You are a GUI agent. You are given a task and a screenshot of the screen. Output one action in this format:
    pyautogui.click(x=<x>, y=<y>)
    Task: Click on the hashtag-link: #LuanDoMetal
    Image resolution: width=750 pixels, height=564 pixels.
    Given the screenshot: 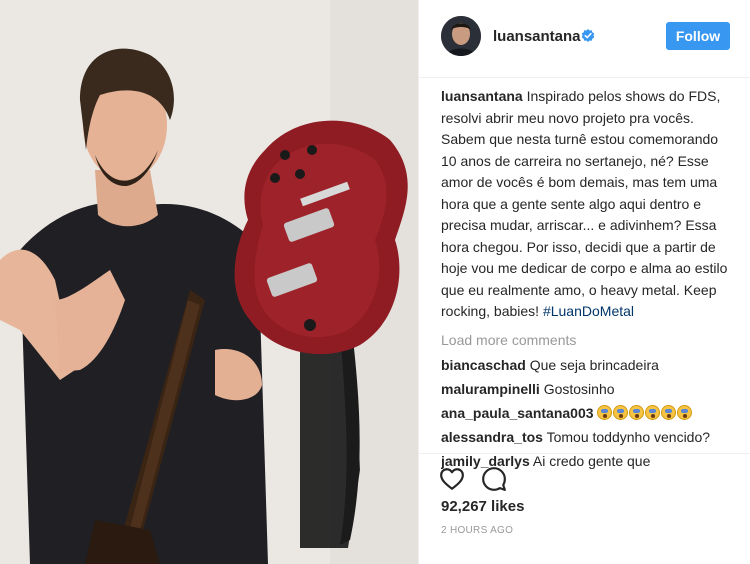 What is the action you would take?
    pyautogui.click(x=588, y=311)
    